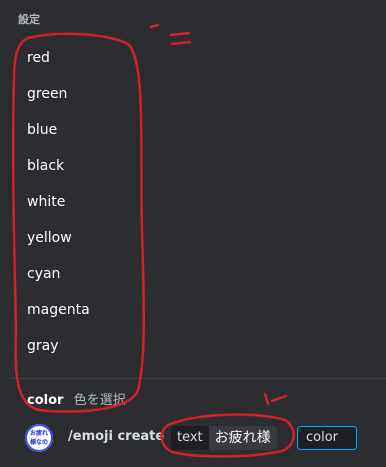 The height and width of the screenshot is (467, 386). I want to click on app-icon: お疲れ様なの, so click(39, 438).